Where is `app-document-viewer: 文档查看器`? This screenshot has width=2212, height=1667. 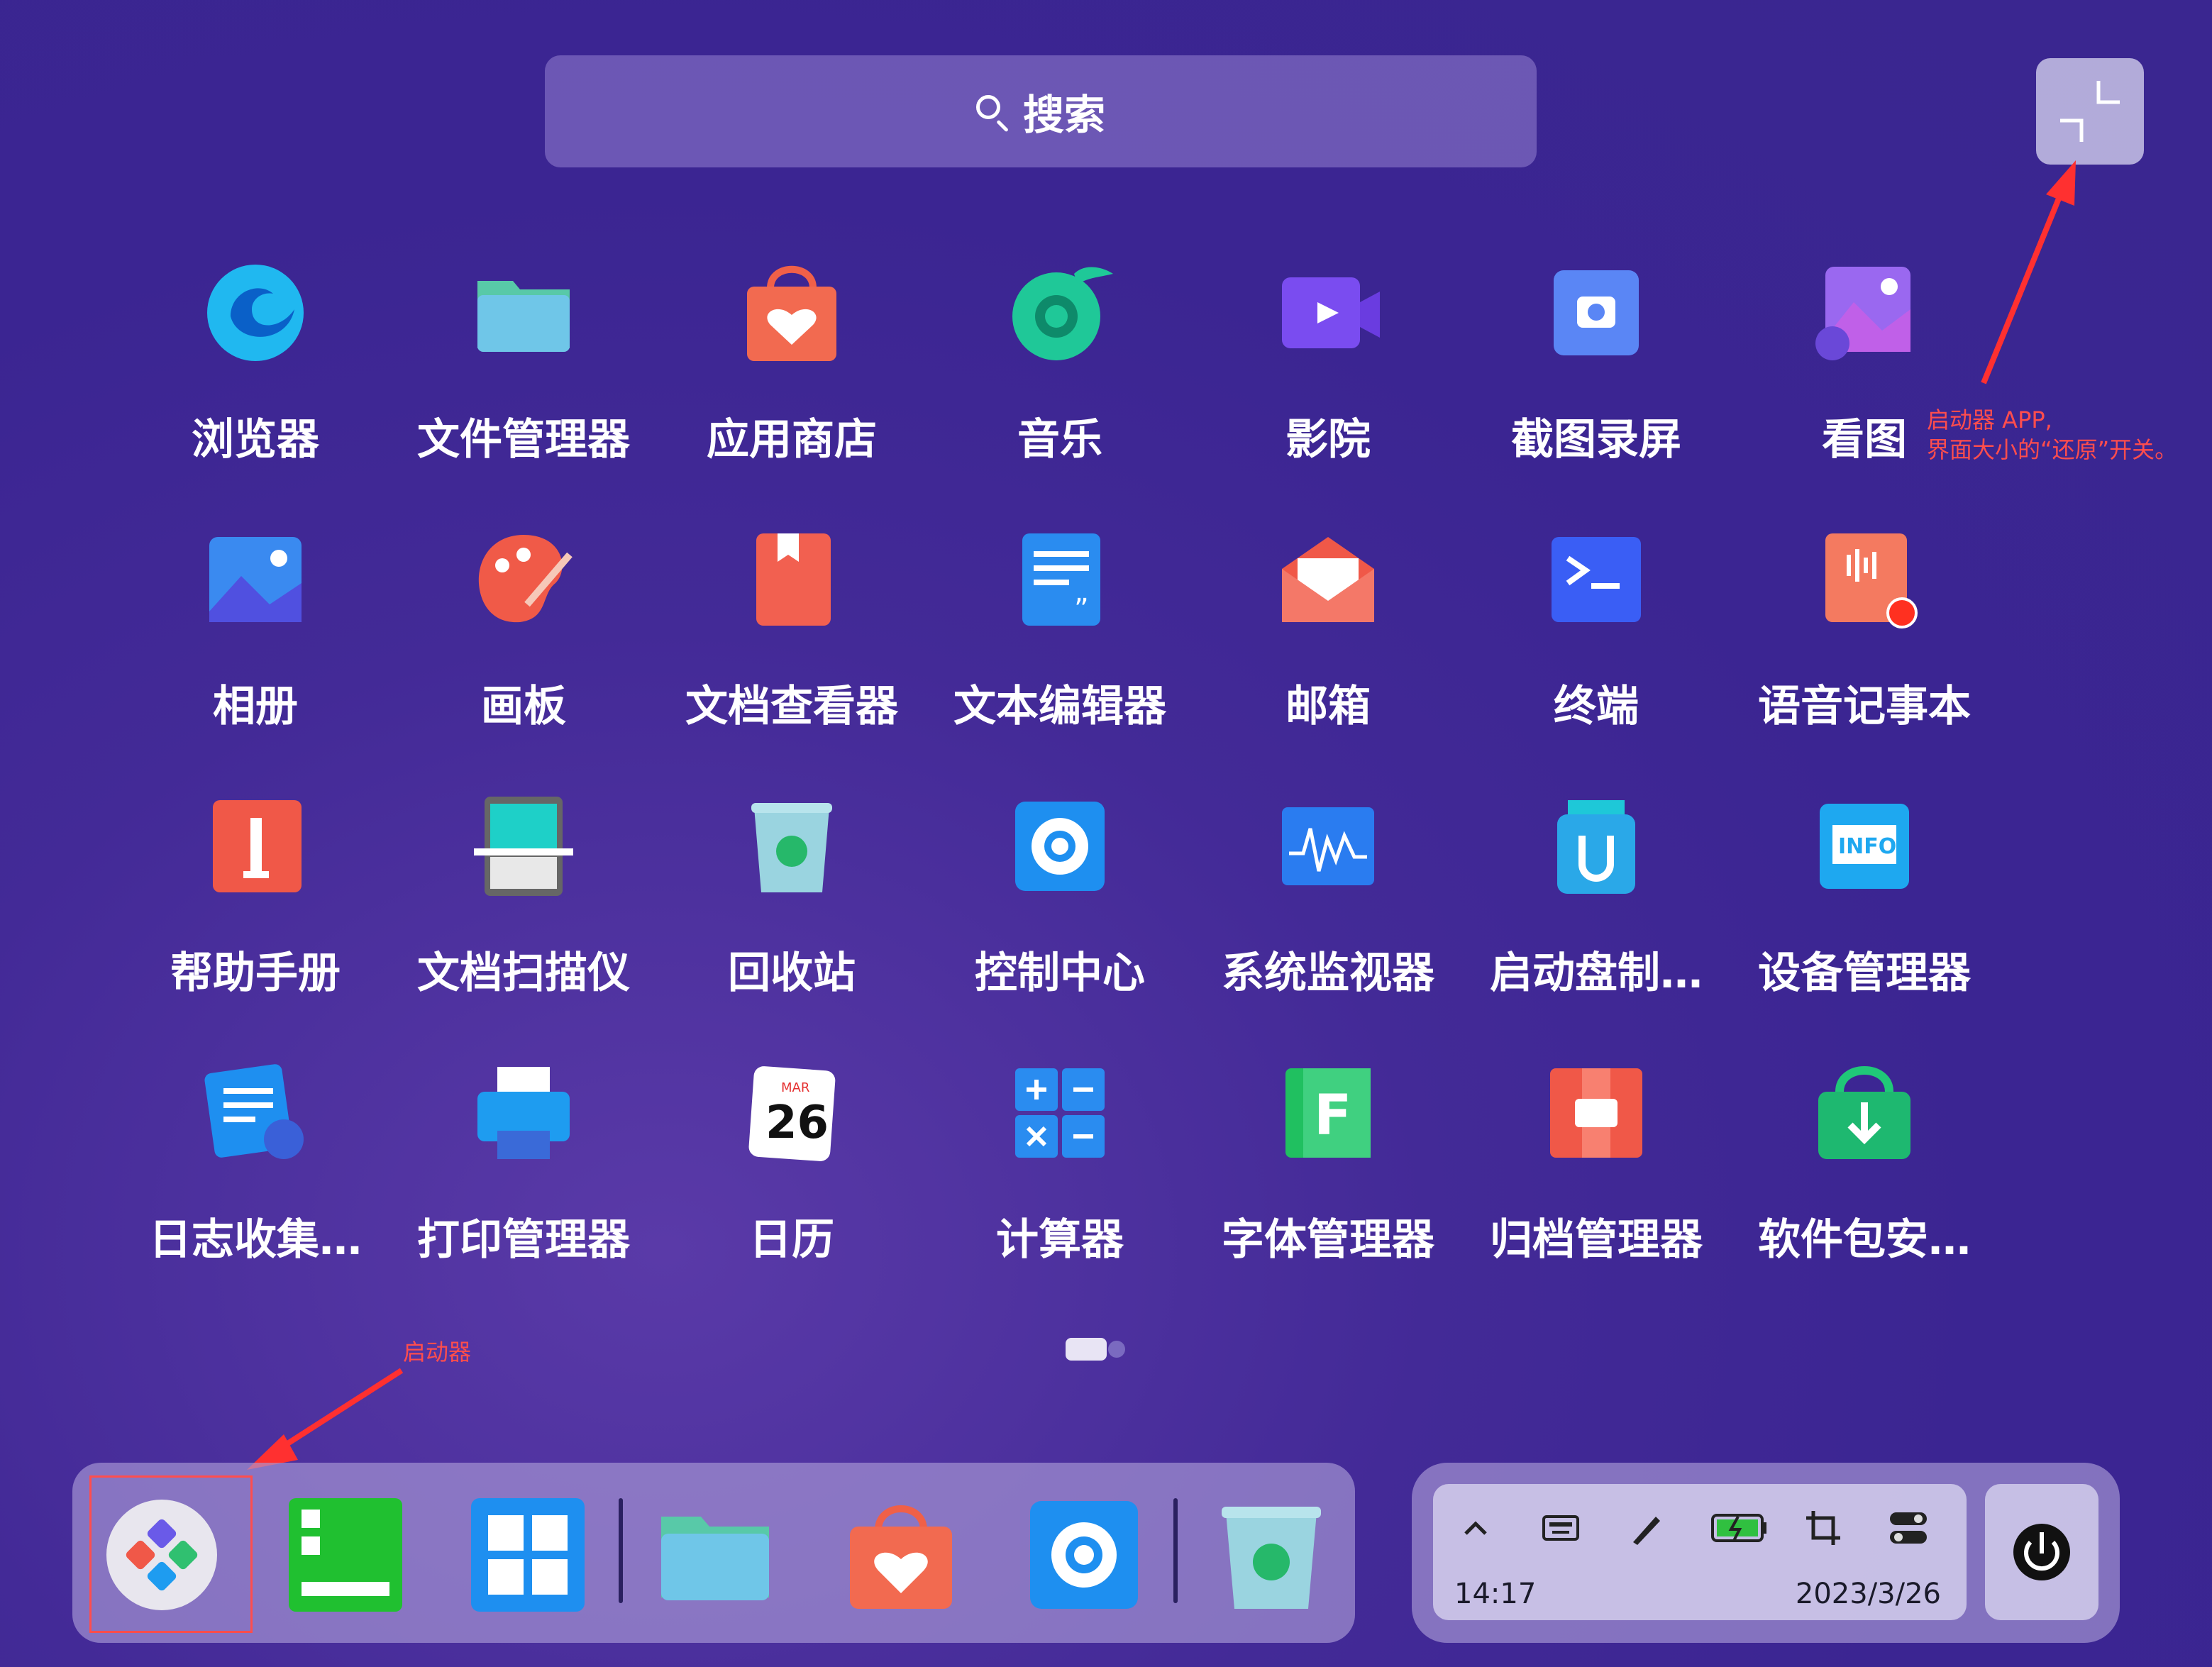 app-document-viewer: 文档查看器 is located at coordinates (791, 654).